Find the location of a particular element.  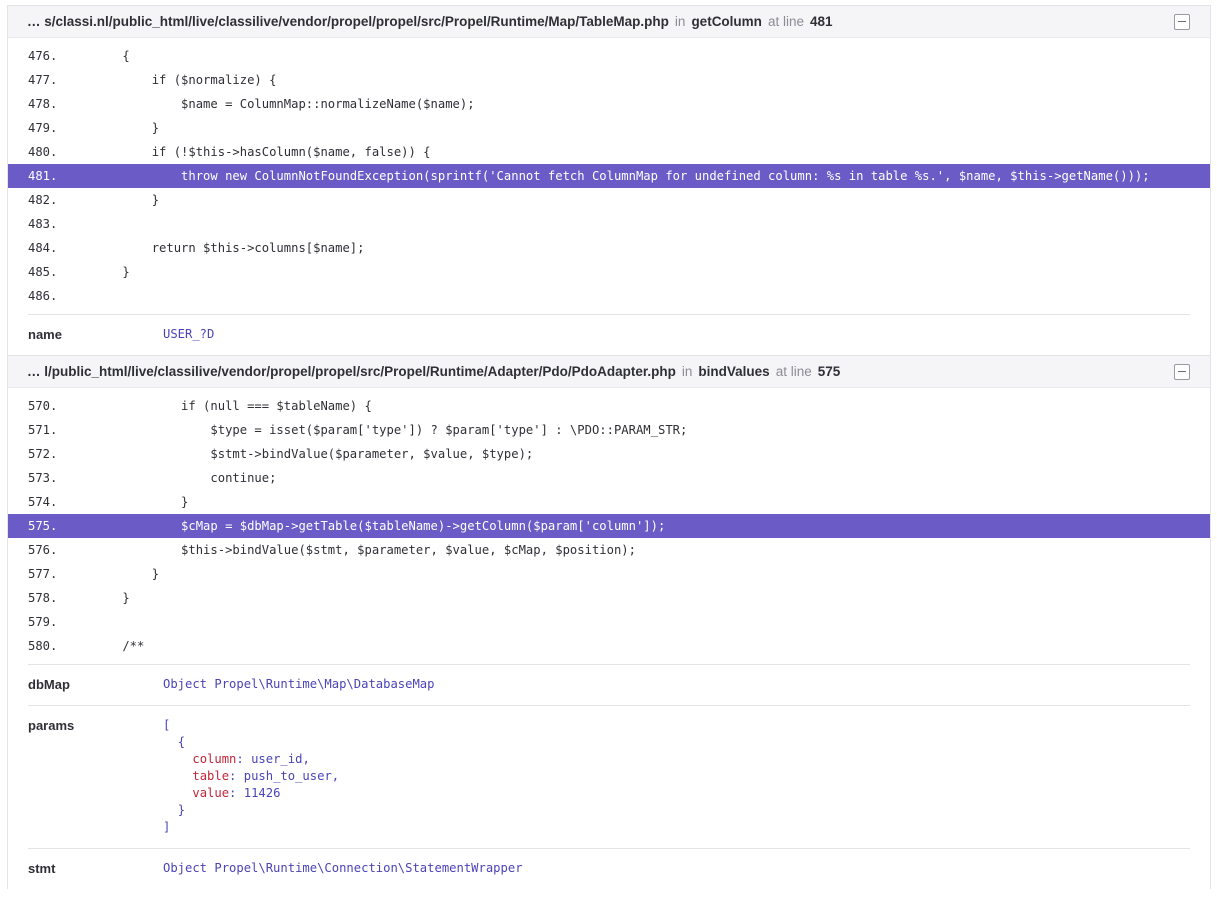

line-number: 480. is located at coordinates (43, 152).